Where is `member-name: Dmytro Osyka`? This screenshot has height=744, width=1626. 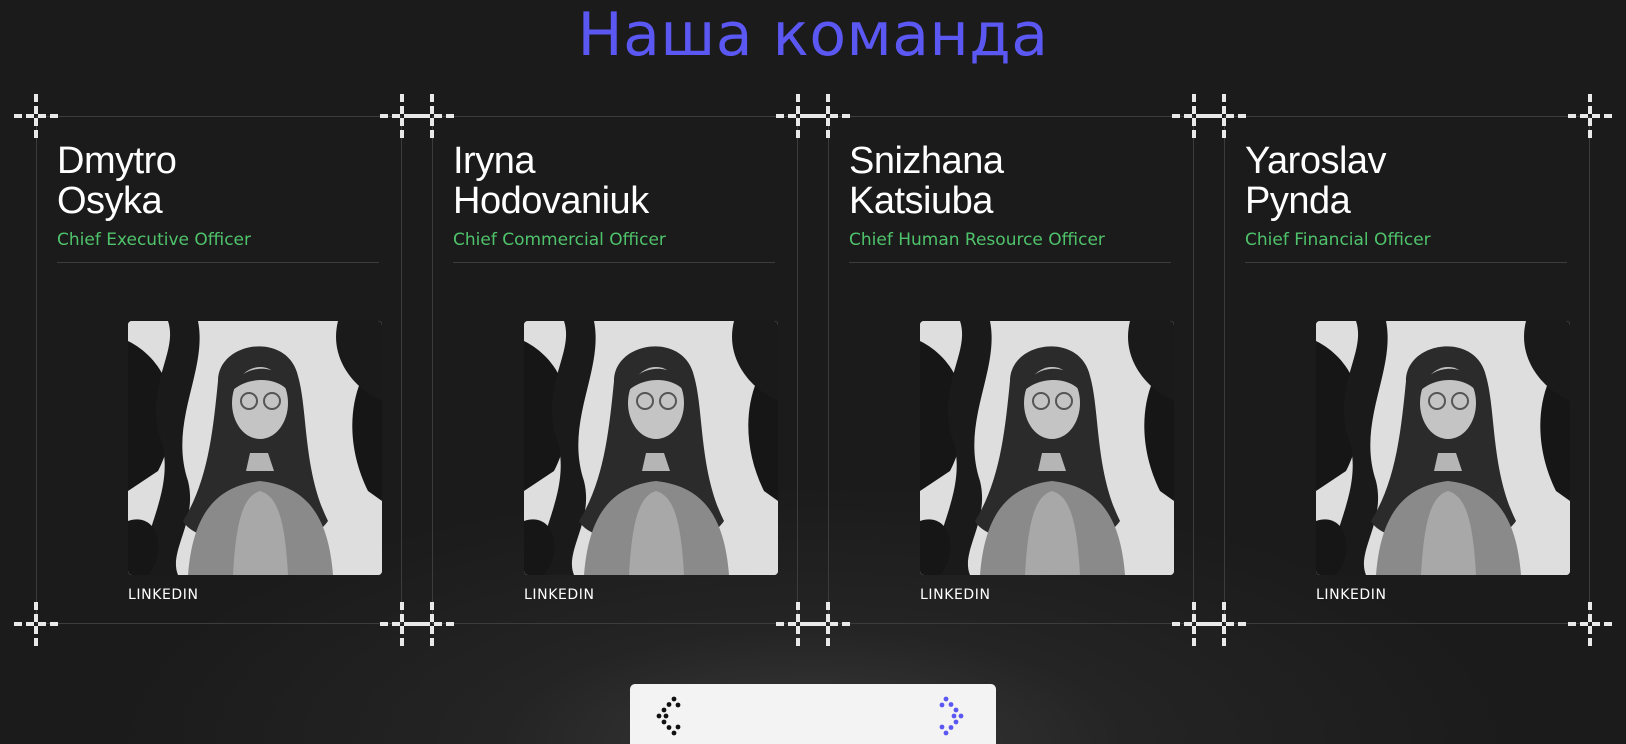 member-name: Dmytro Osyka is located at coordinates (222, 181).